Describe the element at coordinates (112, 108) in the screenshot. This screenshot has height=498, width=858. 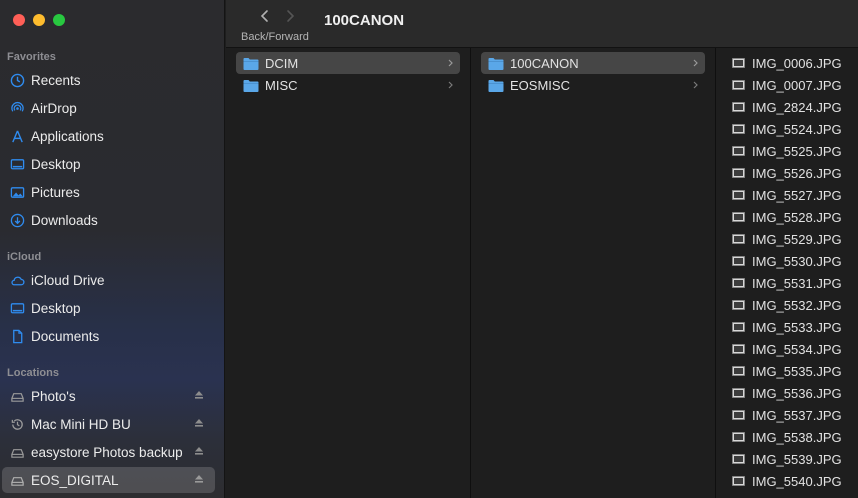
I see `sidebar-item-airdrop: AirDrop` at that location.